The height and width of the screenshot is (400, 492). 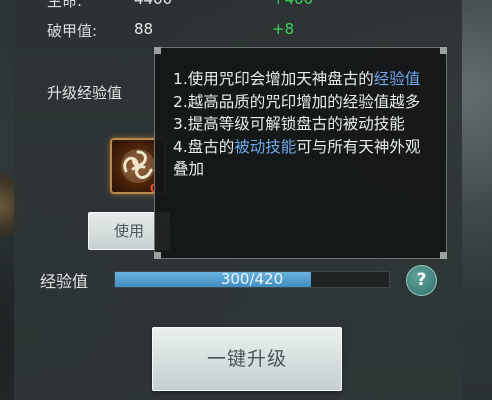 What do you see at coordinates (265, 146) in the screenshot?
I see `tooltip-highlight: 被动技能` at bounding box center [265, 146].